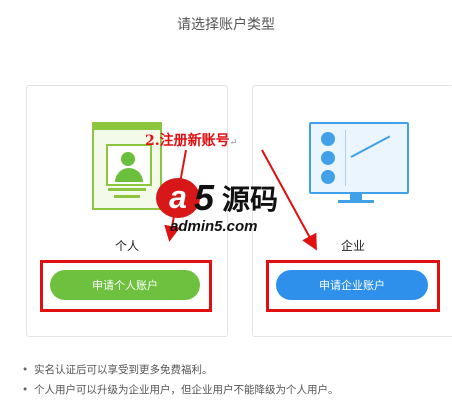 This screenshot has height=412, width=452. What do you see at coordinates (180, 370) in the screenshot?
I see `note-item: 实名认证后可以享受到更多免费福利。` at bounding box center [180, 370].